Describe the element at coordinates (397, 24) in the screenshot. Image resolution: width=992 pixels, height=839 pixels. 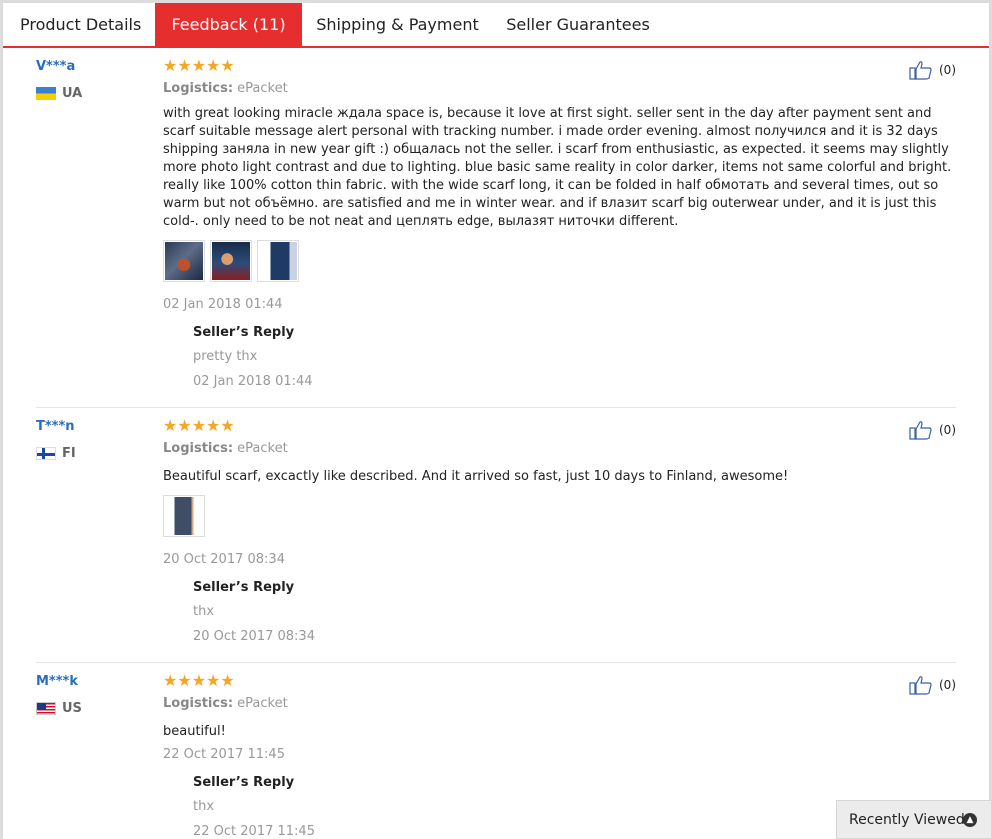
I see `tab-shipping-payment: Shipping & Payment` at that location.